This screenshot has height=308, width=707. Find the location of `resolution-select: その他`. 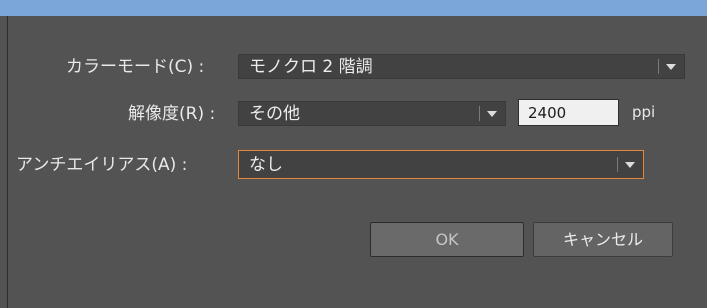

resolution-select: その他 is located at coordinates (372, 113).